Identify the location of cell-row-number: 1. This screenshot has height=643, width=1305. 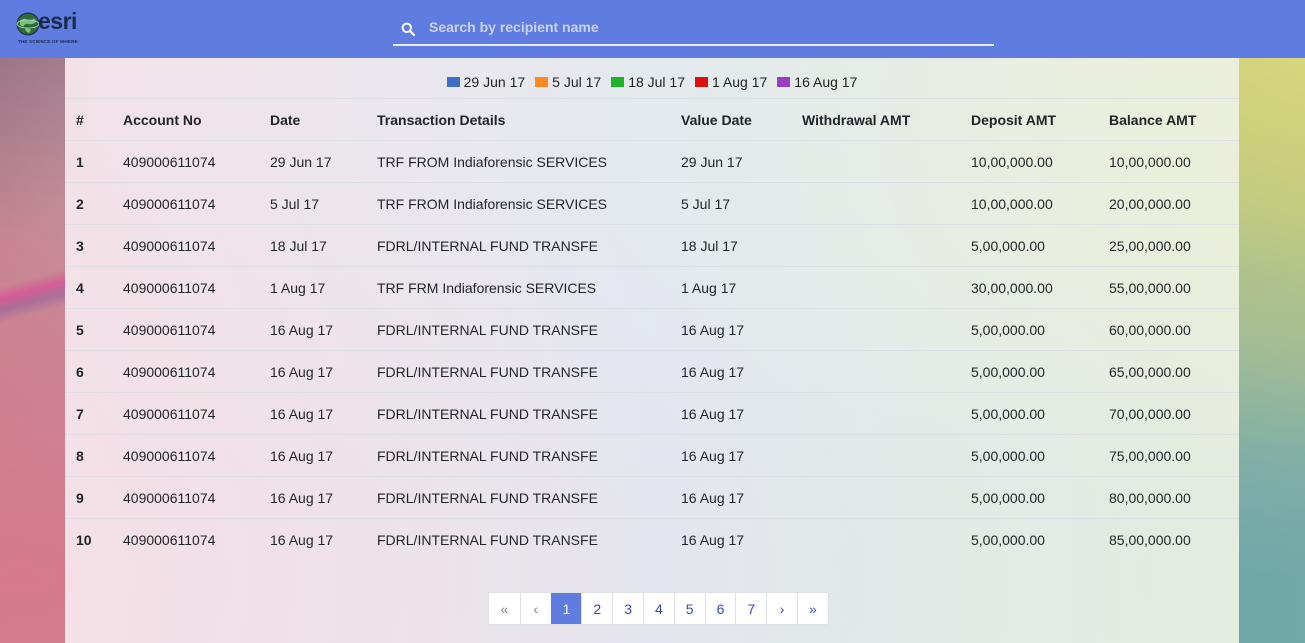
(88, 161).